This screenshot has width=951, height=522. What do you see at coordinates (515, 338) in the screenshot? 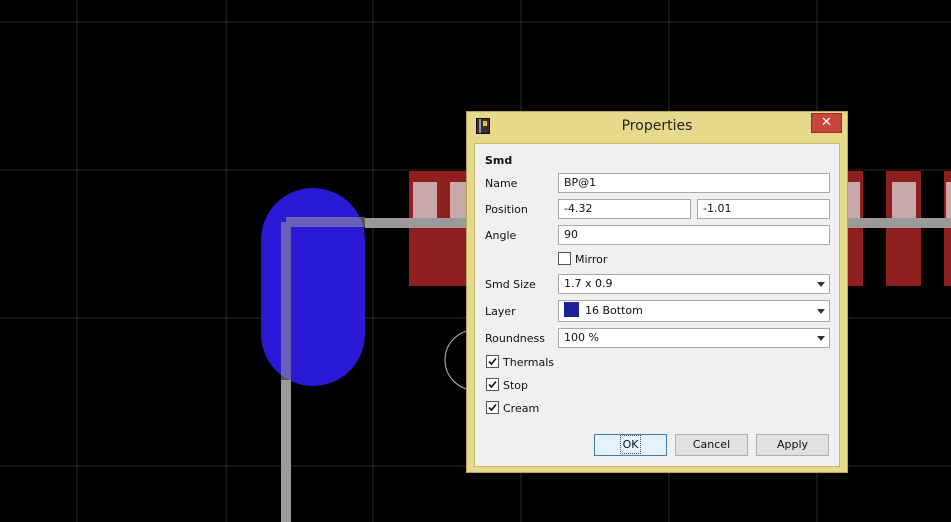
I see `roundness-label: Roundness` at bounding box center [515, 338].